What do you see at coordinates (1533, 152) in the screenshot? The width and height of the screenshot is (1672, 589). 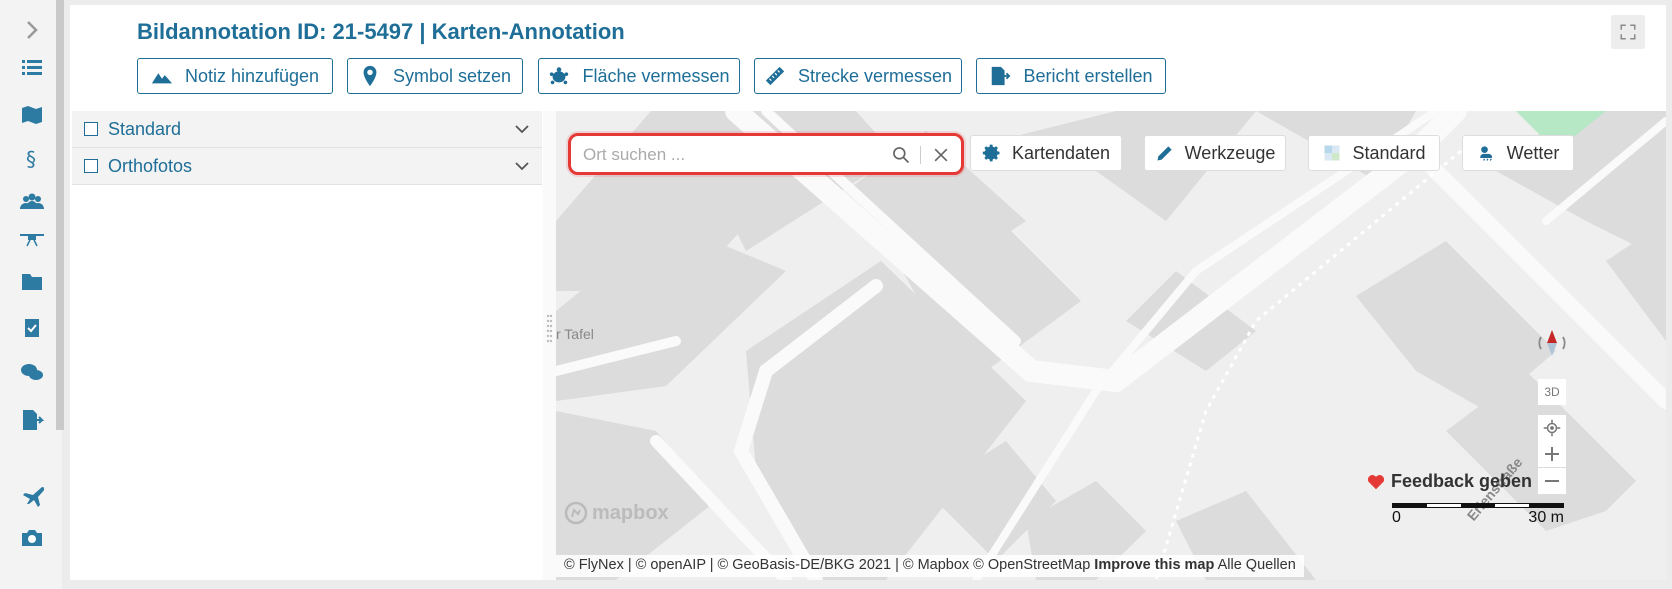 I see `weather-label: Wetter` at bounding box center [1533, 152].